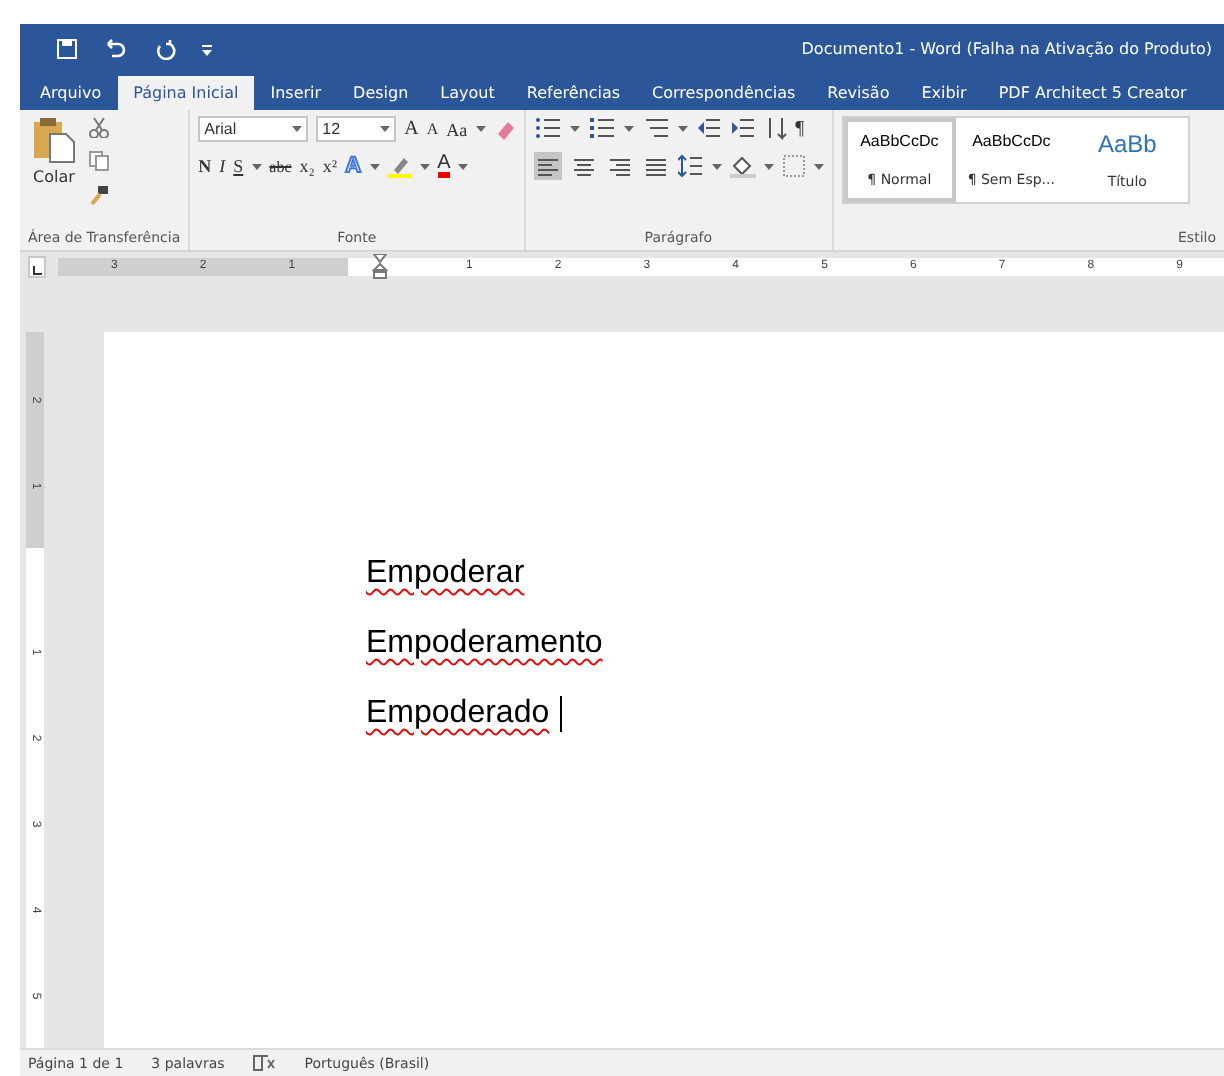 The width and height of the screenshot is (1224, 1076). Describe the element at coordinates (411, 129) in the screenshot. I see `grow-font-button: A` at that location.